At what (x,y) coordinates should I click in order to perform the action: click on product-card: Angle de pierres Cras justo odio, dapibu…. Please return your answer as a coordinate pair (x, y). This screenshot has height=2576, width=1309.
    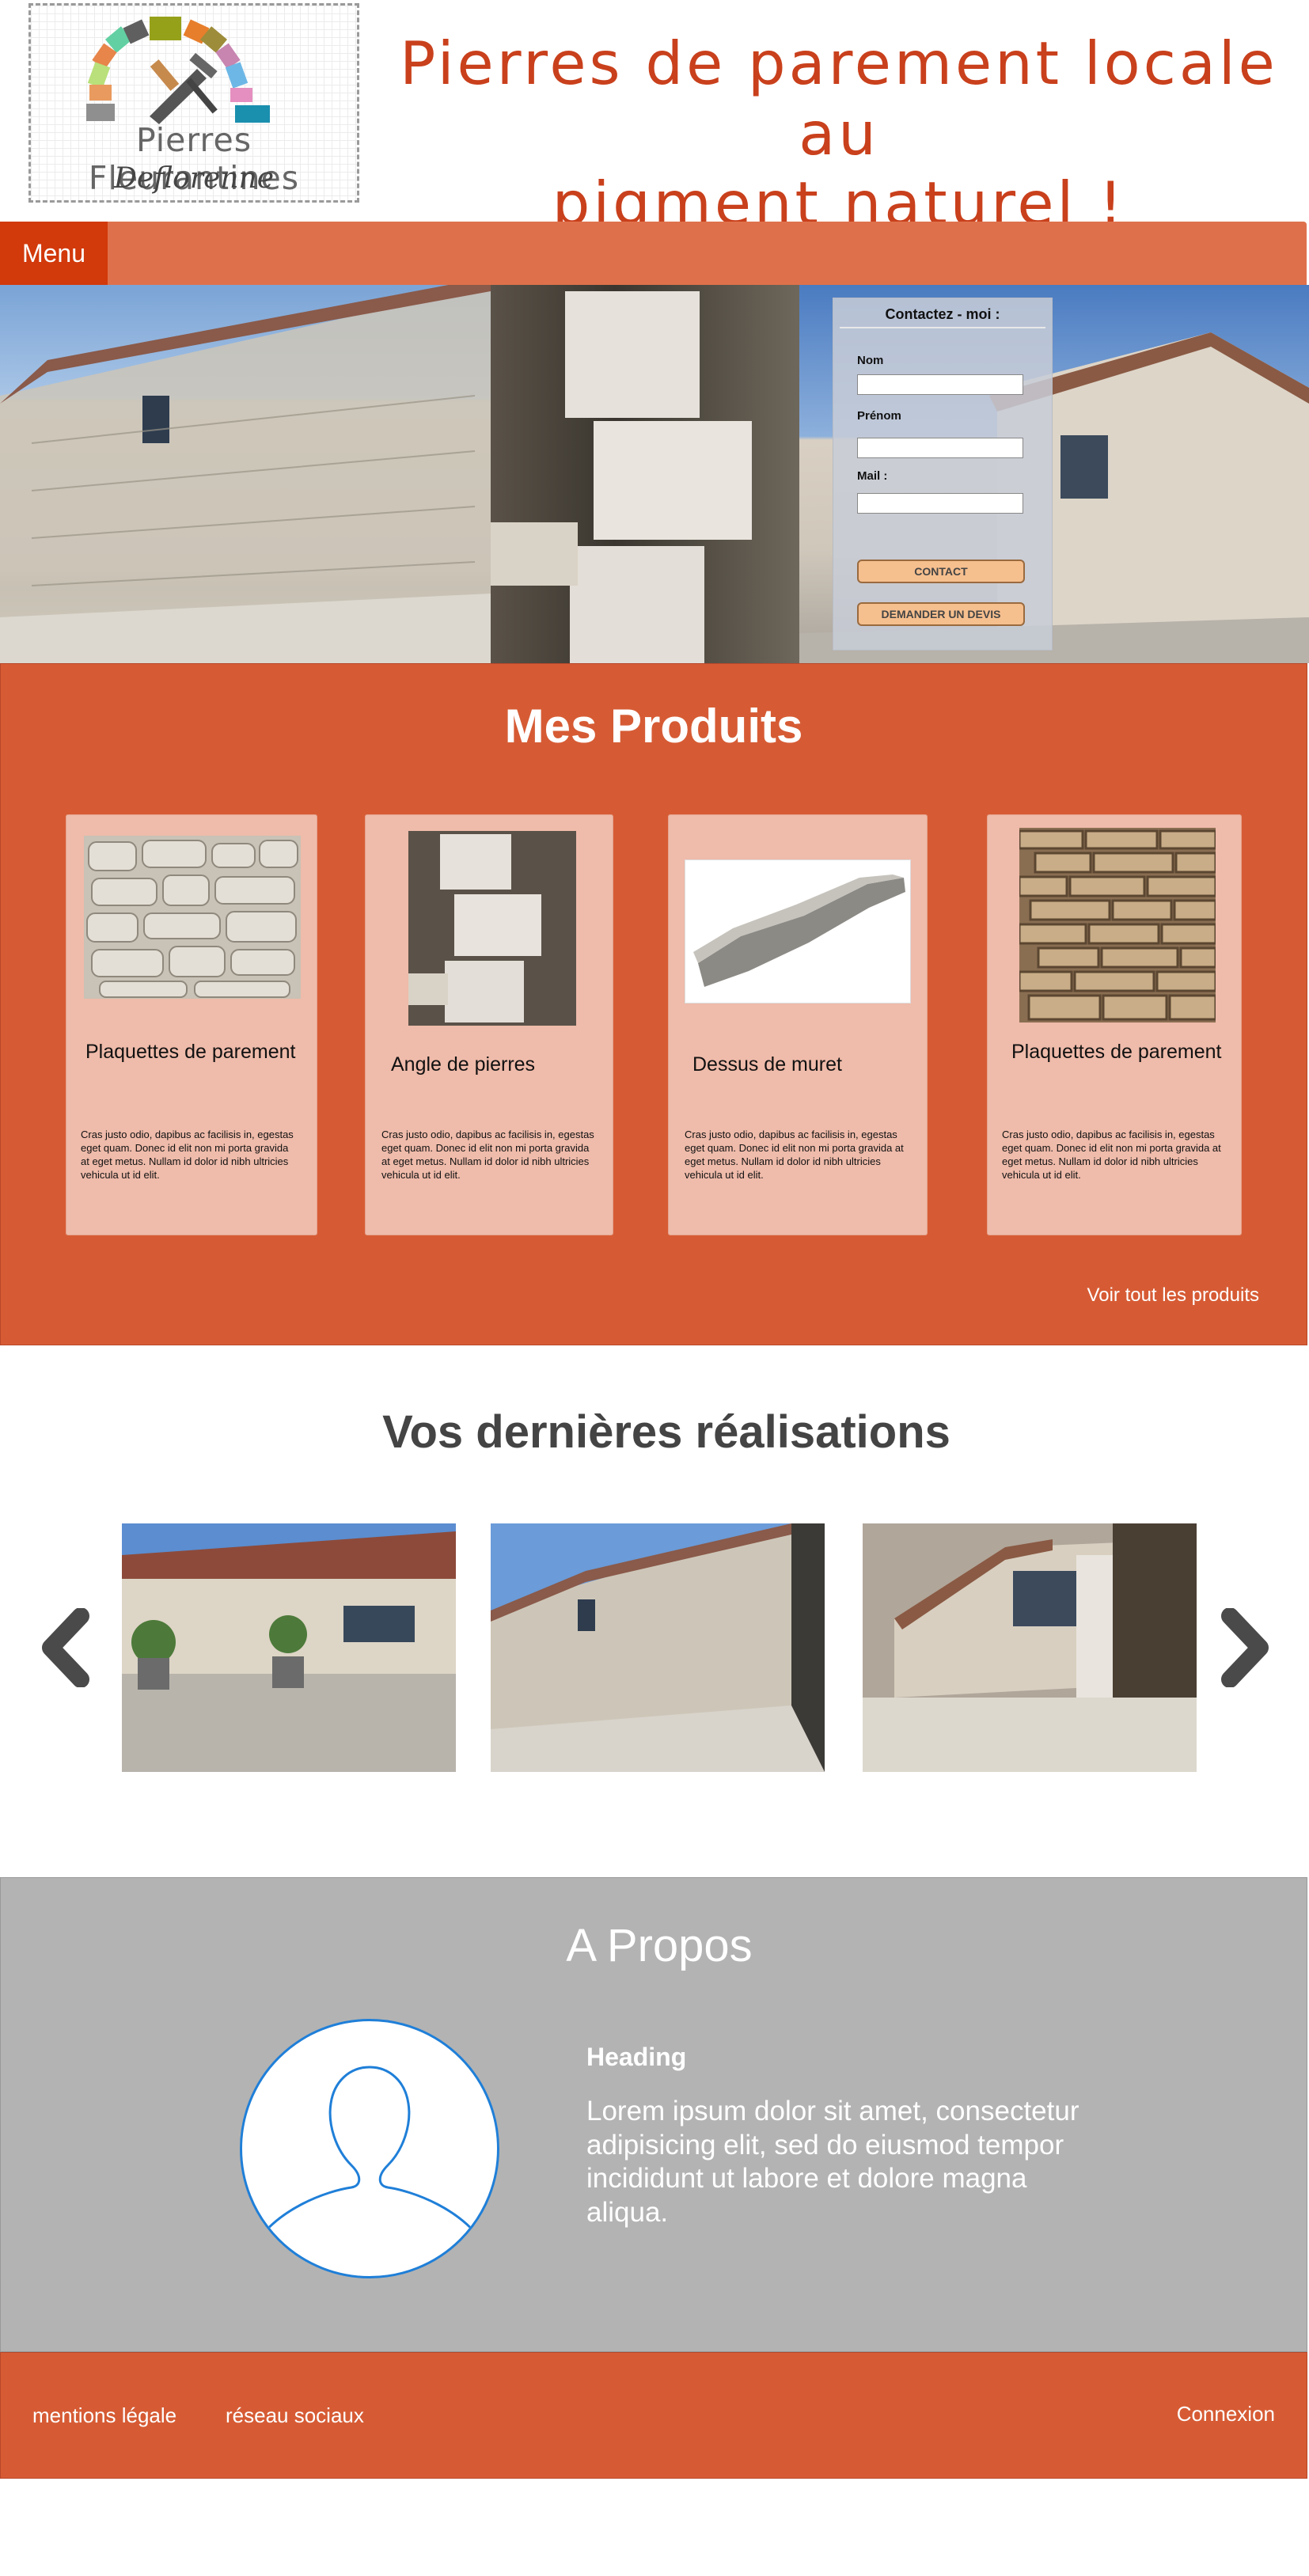
    Looking at the image, I should click on (489, 1024).